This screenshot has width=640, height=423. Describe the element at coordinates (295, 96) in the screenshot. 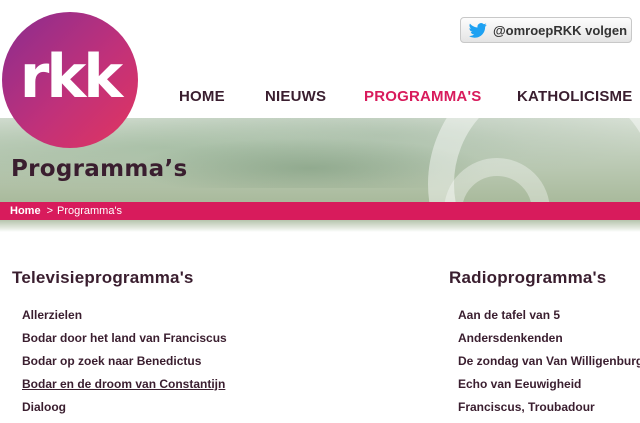

I see `nav-nieuws: NIEUWS` at that location.